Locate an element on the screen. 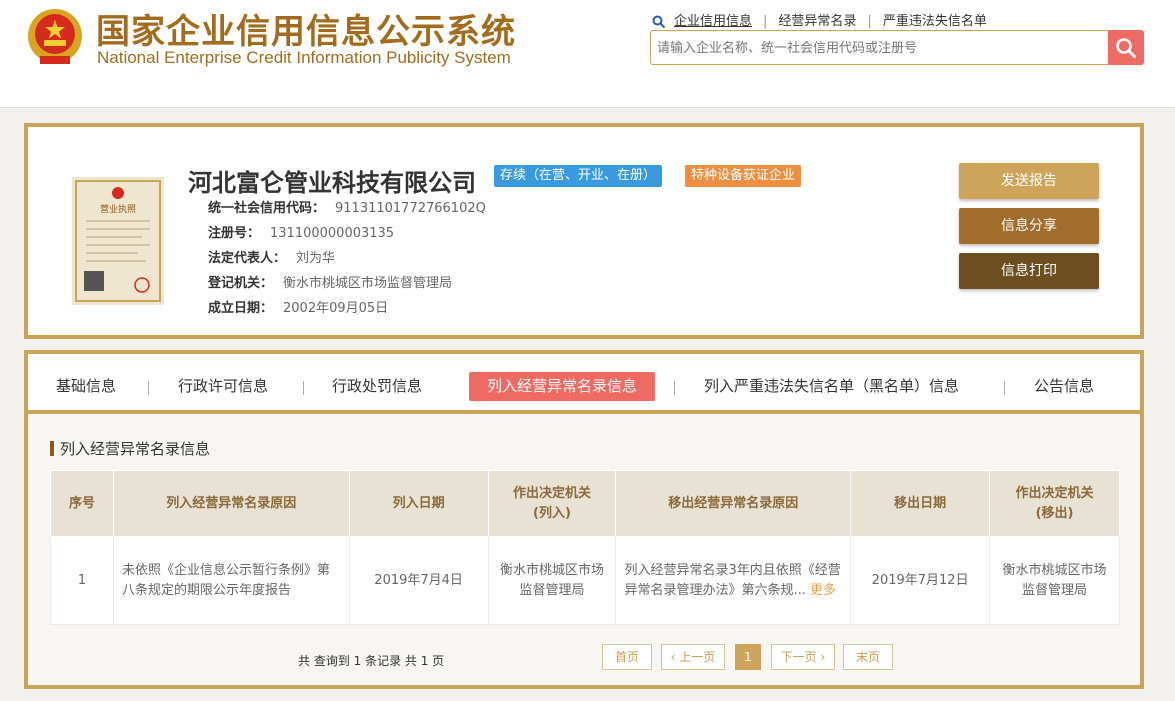 The width and height of the screenshot is (1175, 701). pager-next-label: 下一页 is located at coordinates (798, 657).